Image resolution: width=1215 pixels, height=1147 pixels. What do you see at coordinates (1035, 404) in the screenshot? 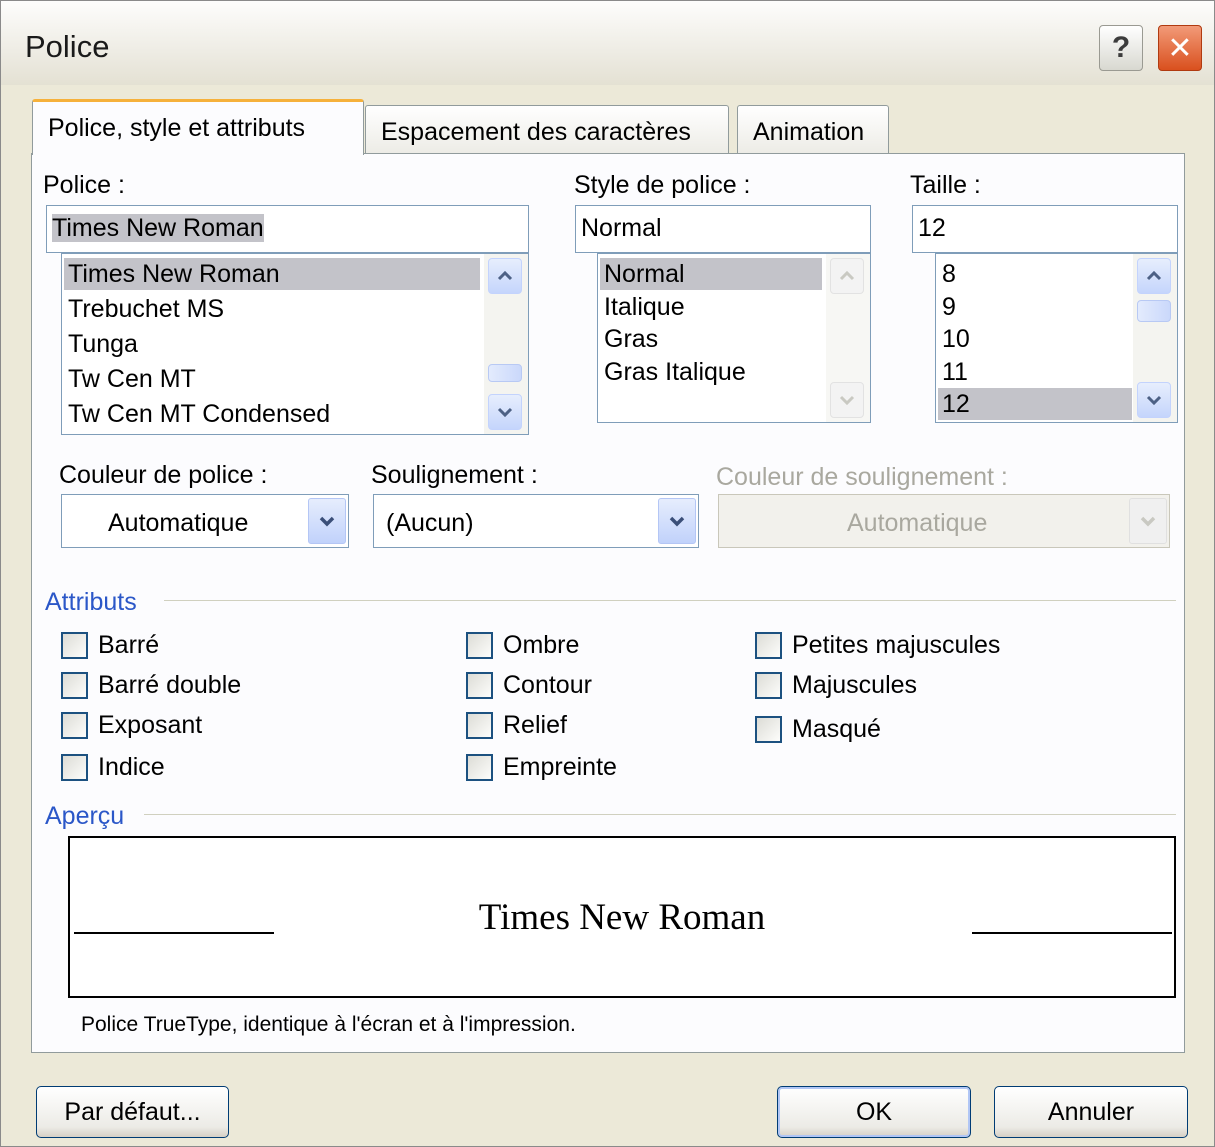
I see `size-list-item: 12` at bounding box center [1035, 404].